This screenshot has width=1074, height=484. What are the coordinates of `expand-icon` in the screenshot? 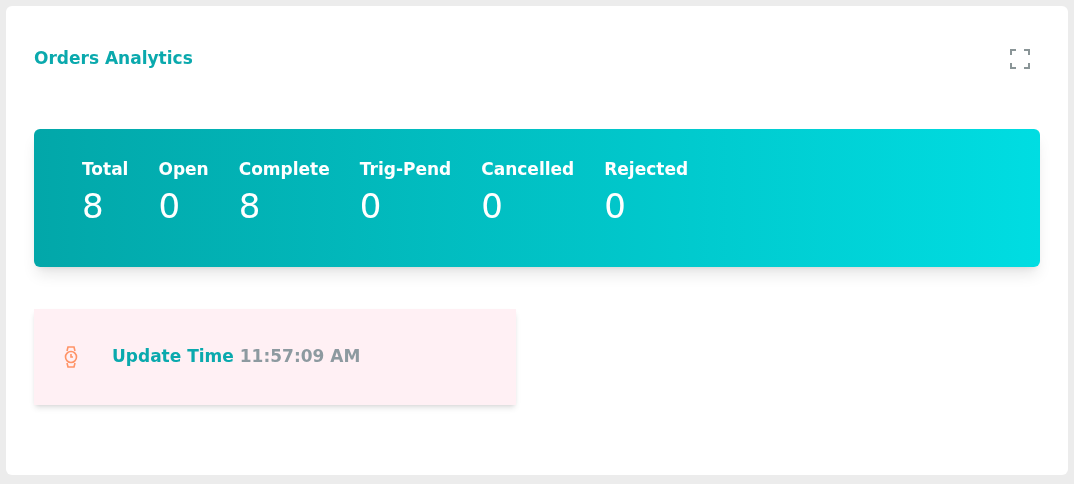 It's located at (1020, 58).